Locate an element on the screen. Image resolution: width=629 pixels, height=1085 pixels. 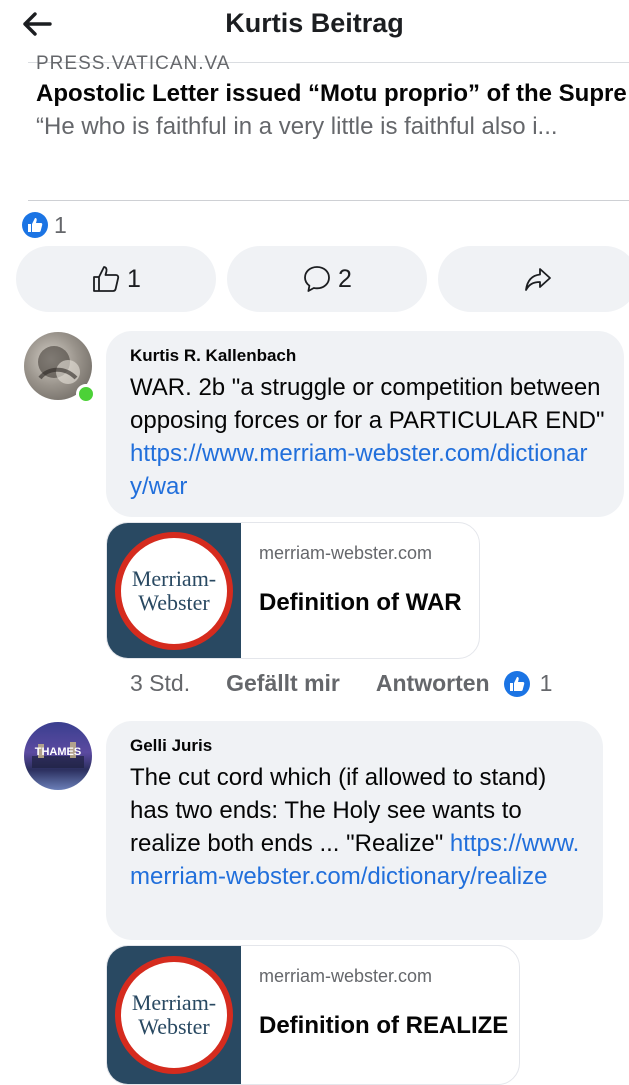
comment-button: 2 is located at coordinates (327, 279).